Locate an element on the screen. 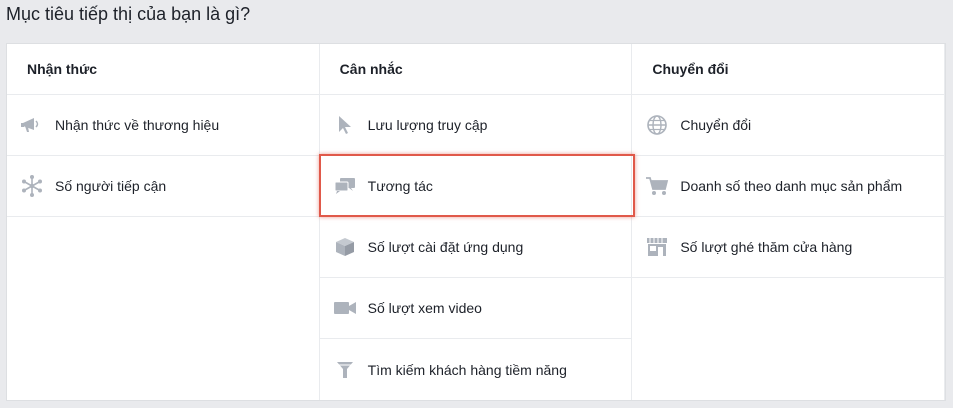 Image resolution: width=953 pixels, height=408 pixels. objective-traffic: Lưu lượng truy cập is located at coordinates (475, 125).